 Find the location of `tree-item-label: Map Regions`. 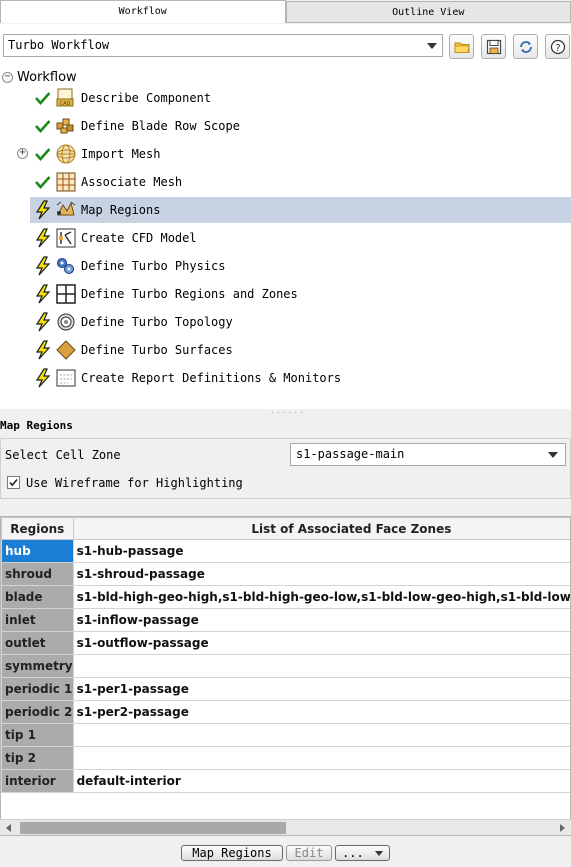

tree-item-label: Map Regions is located at coordinates (121, 210).